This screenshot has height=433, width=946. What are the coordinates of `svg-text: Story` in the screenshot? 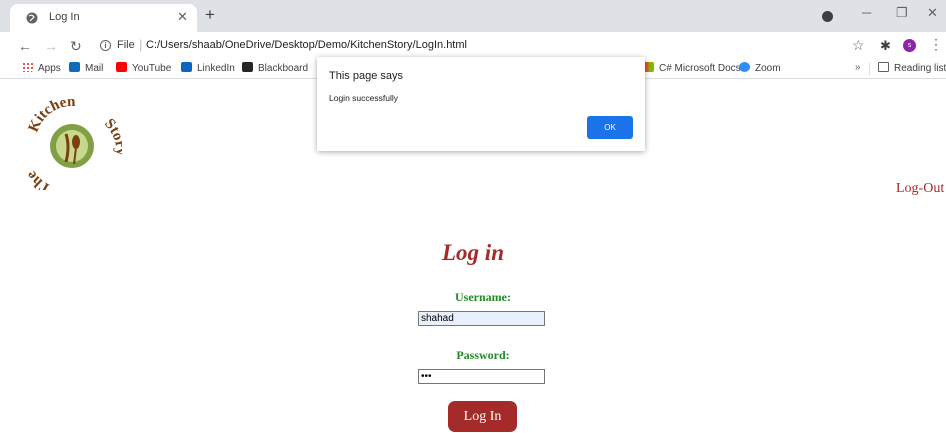 It's located at (111, 136).